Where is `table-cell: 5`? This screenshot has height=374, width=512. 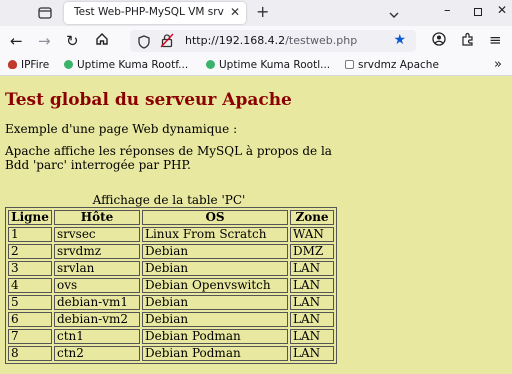
table-cell: 5 is located at coordinates (30, 302).